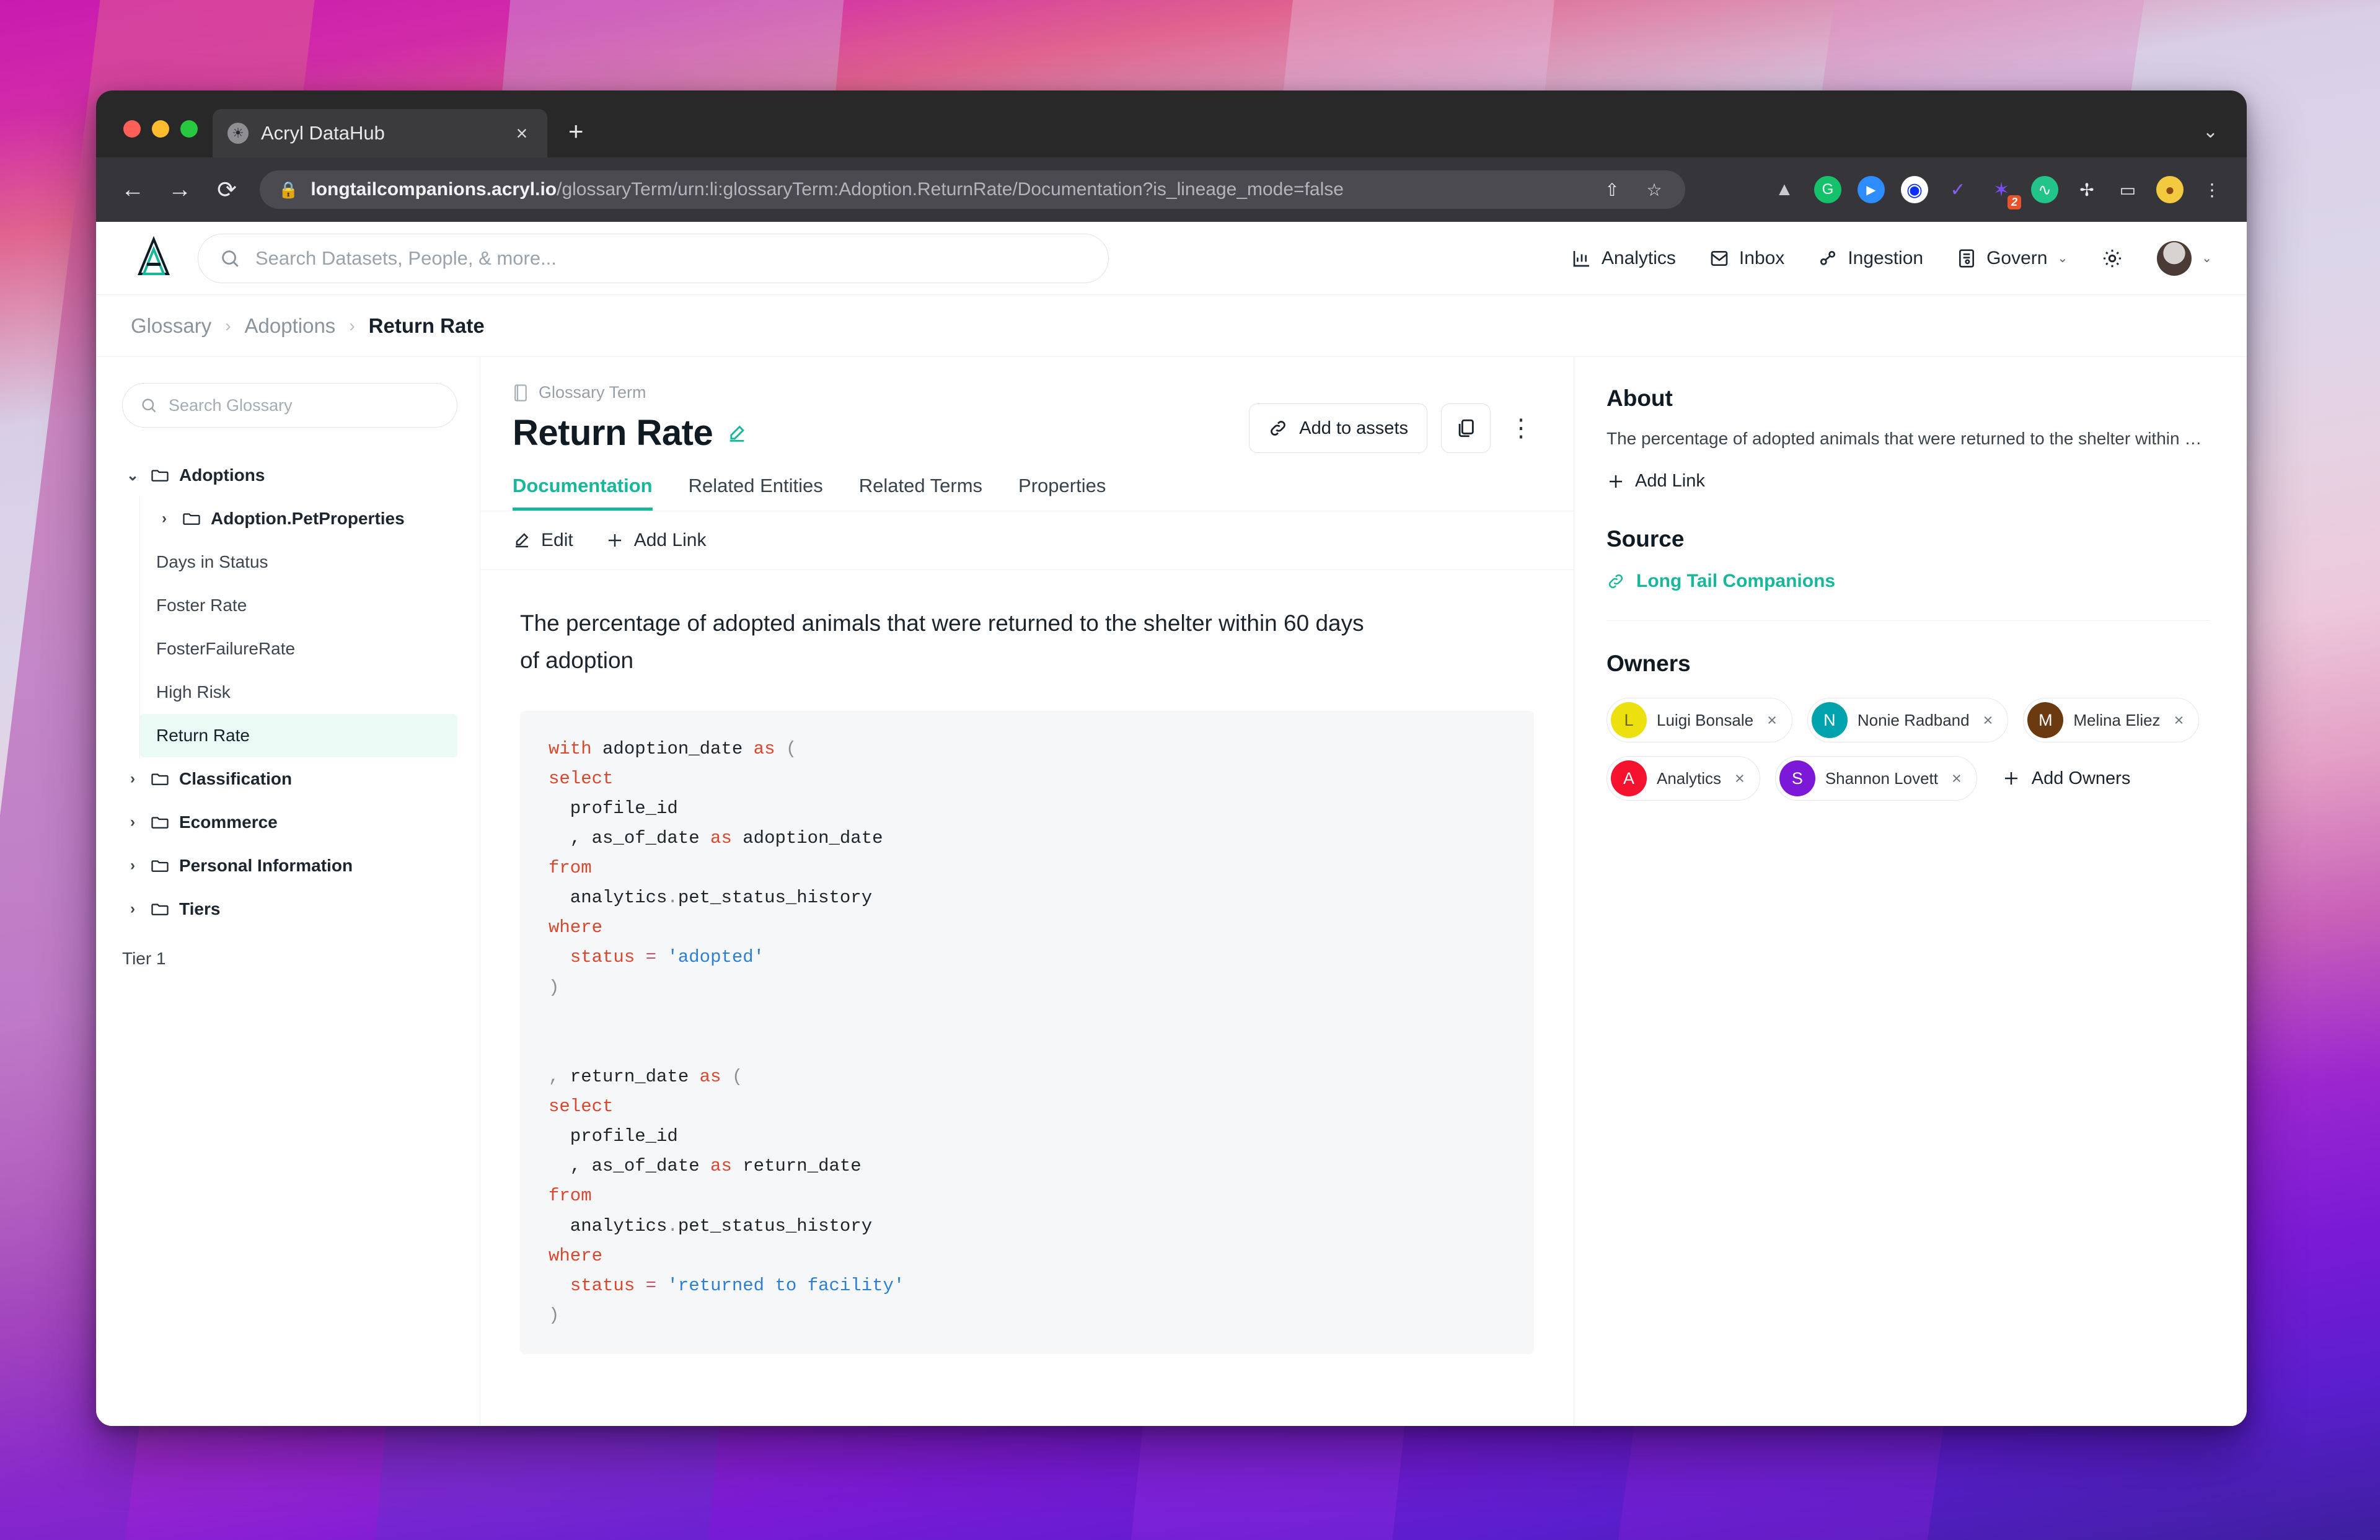 Image resolution: width=2380 pixels, height=1540 pixels. I want to click on arrow-left-icon: ←, so click(132, 190).